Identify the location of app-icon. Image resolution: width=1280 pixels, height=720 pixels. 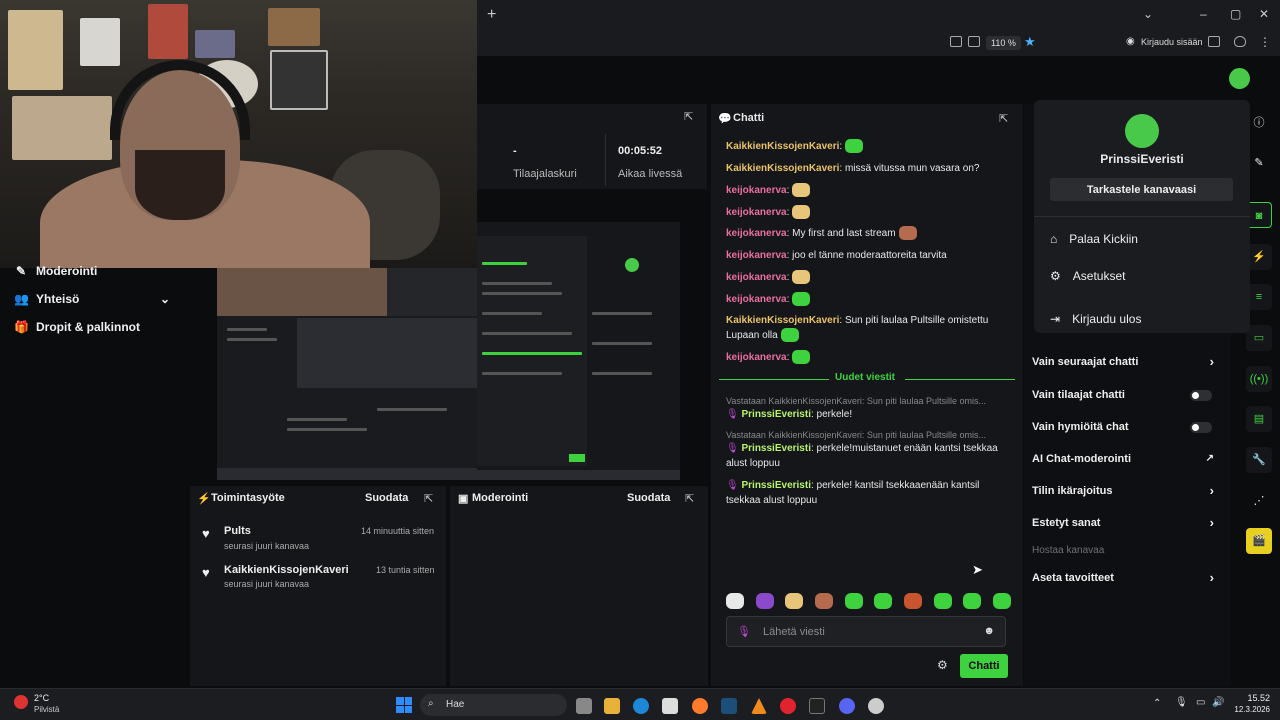
(876, 706).